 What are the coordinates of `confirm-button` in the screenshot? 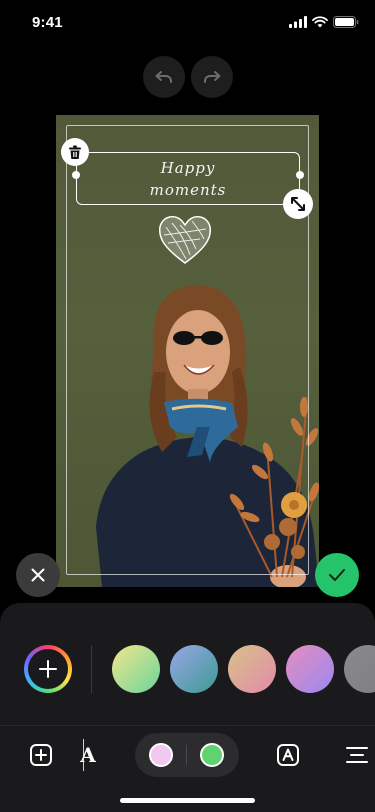 It's located at (337, 575).